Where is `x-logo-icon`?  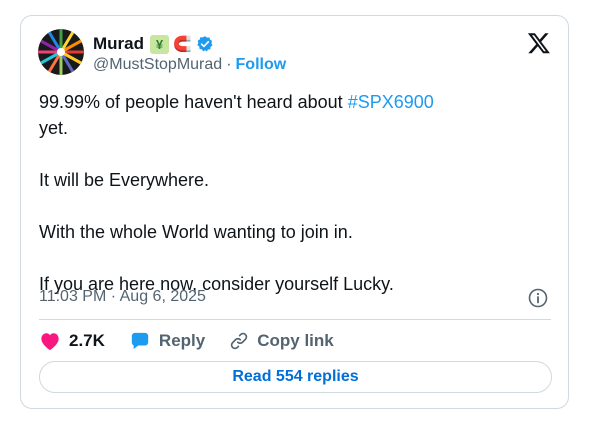
x-logo-icon is located at coordinates (539, 43).